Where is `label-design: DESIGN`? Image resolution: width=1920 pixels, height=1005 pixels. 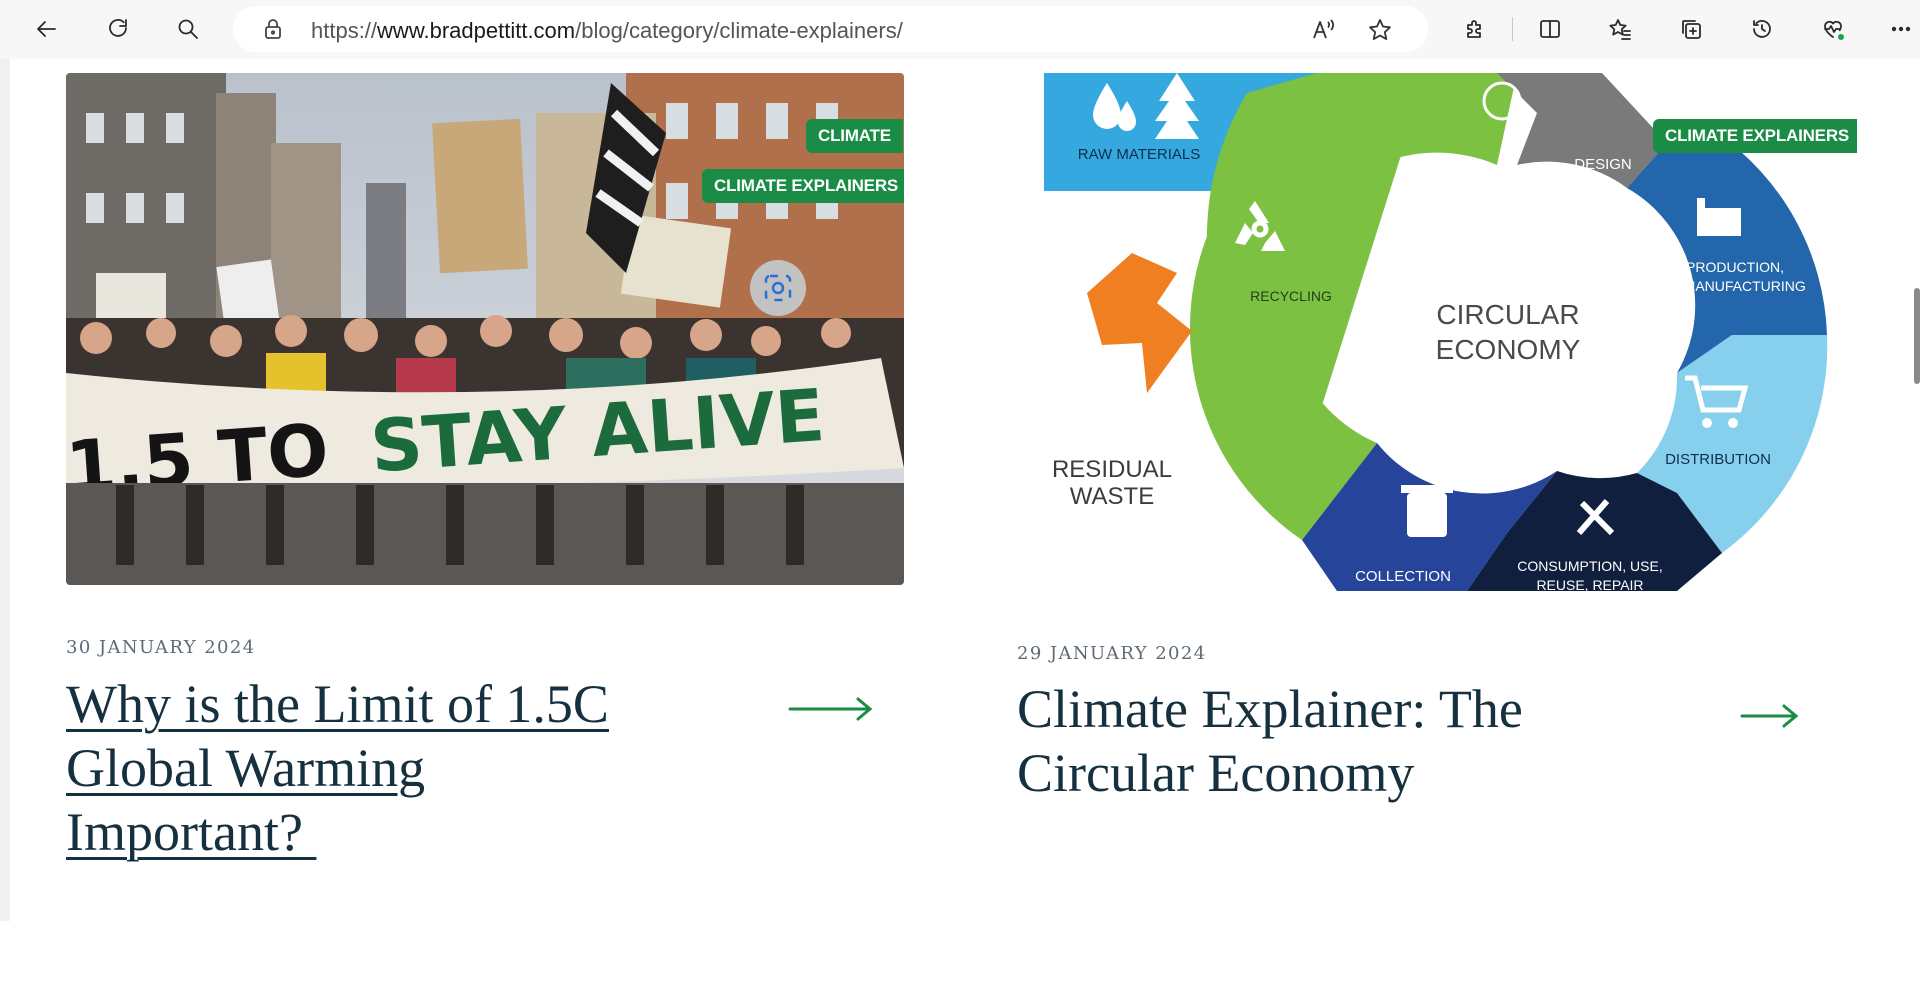 label-design: DESIGN is located at coordinates (1603, 164).